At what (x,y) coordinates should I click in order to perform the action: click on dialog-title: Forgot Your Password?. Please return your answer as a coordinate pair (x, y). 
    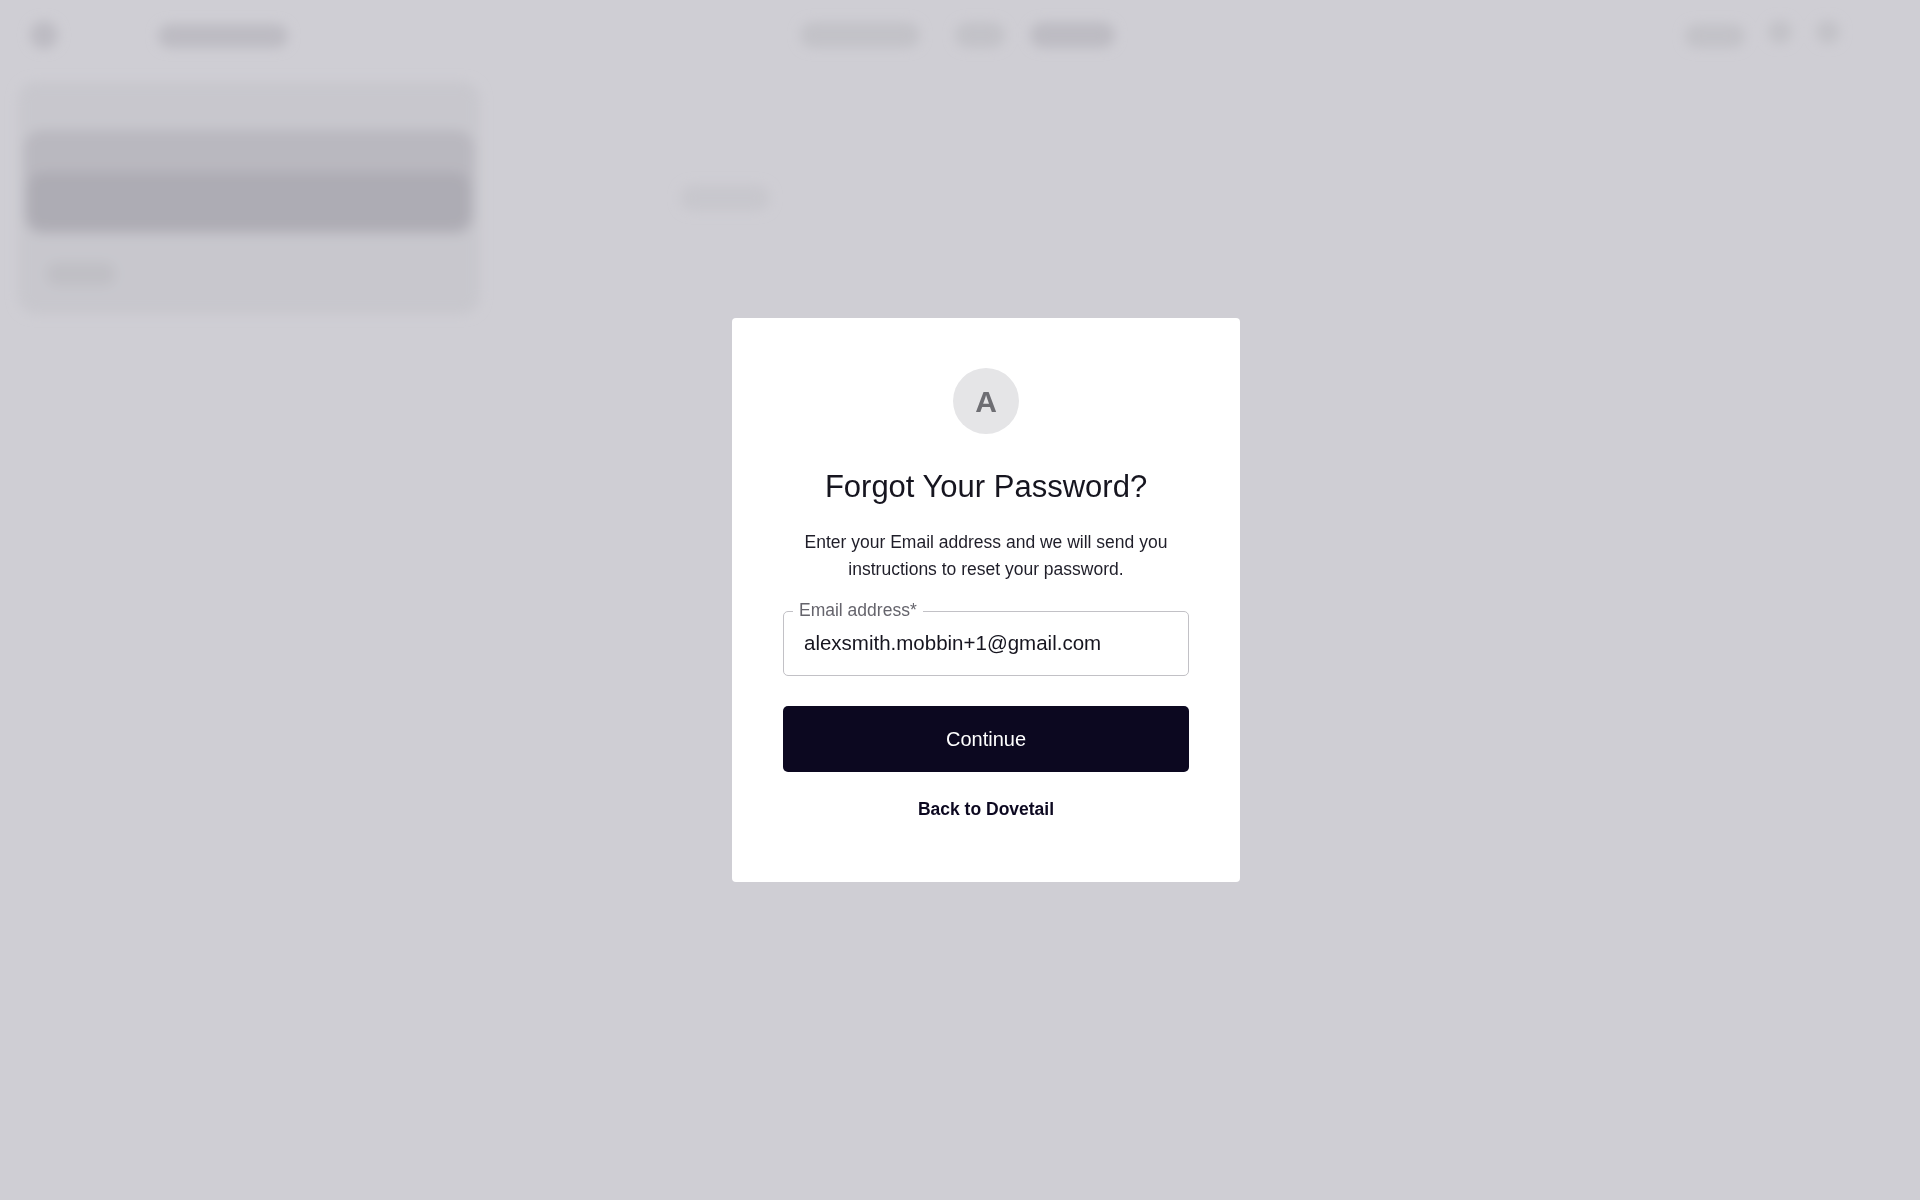
    Looking at the image, I should click on (986, 487).